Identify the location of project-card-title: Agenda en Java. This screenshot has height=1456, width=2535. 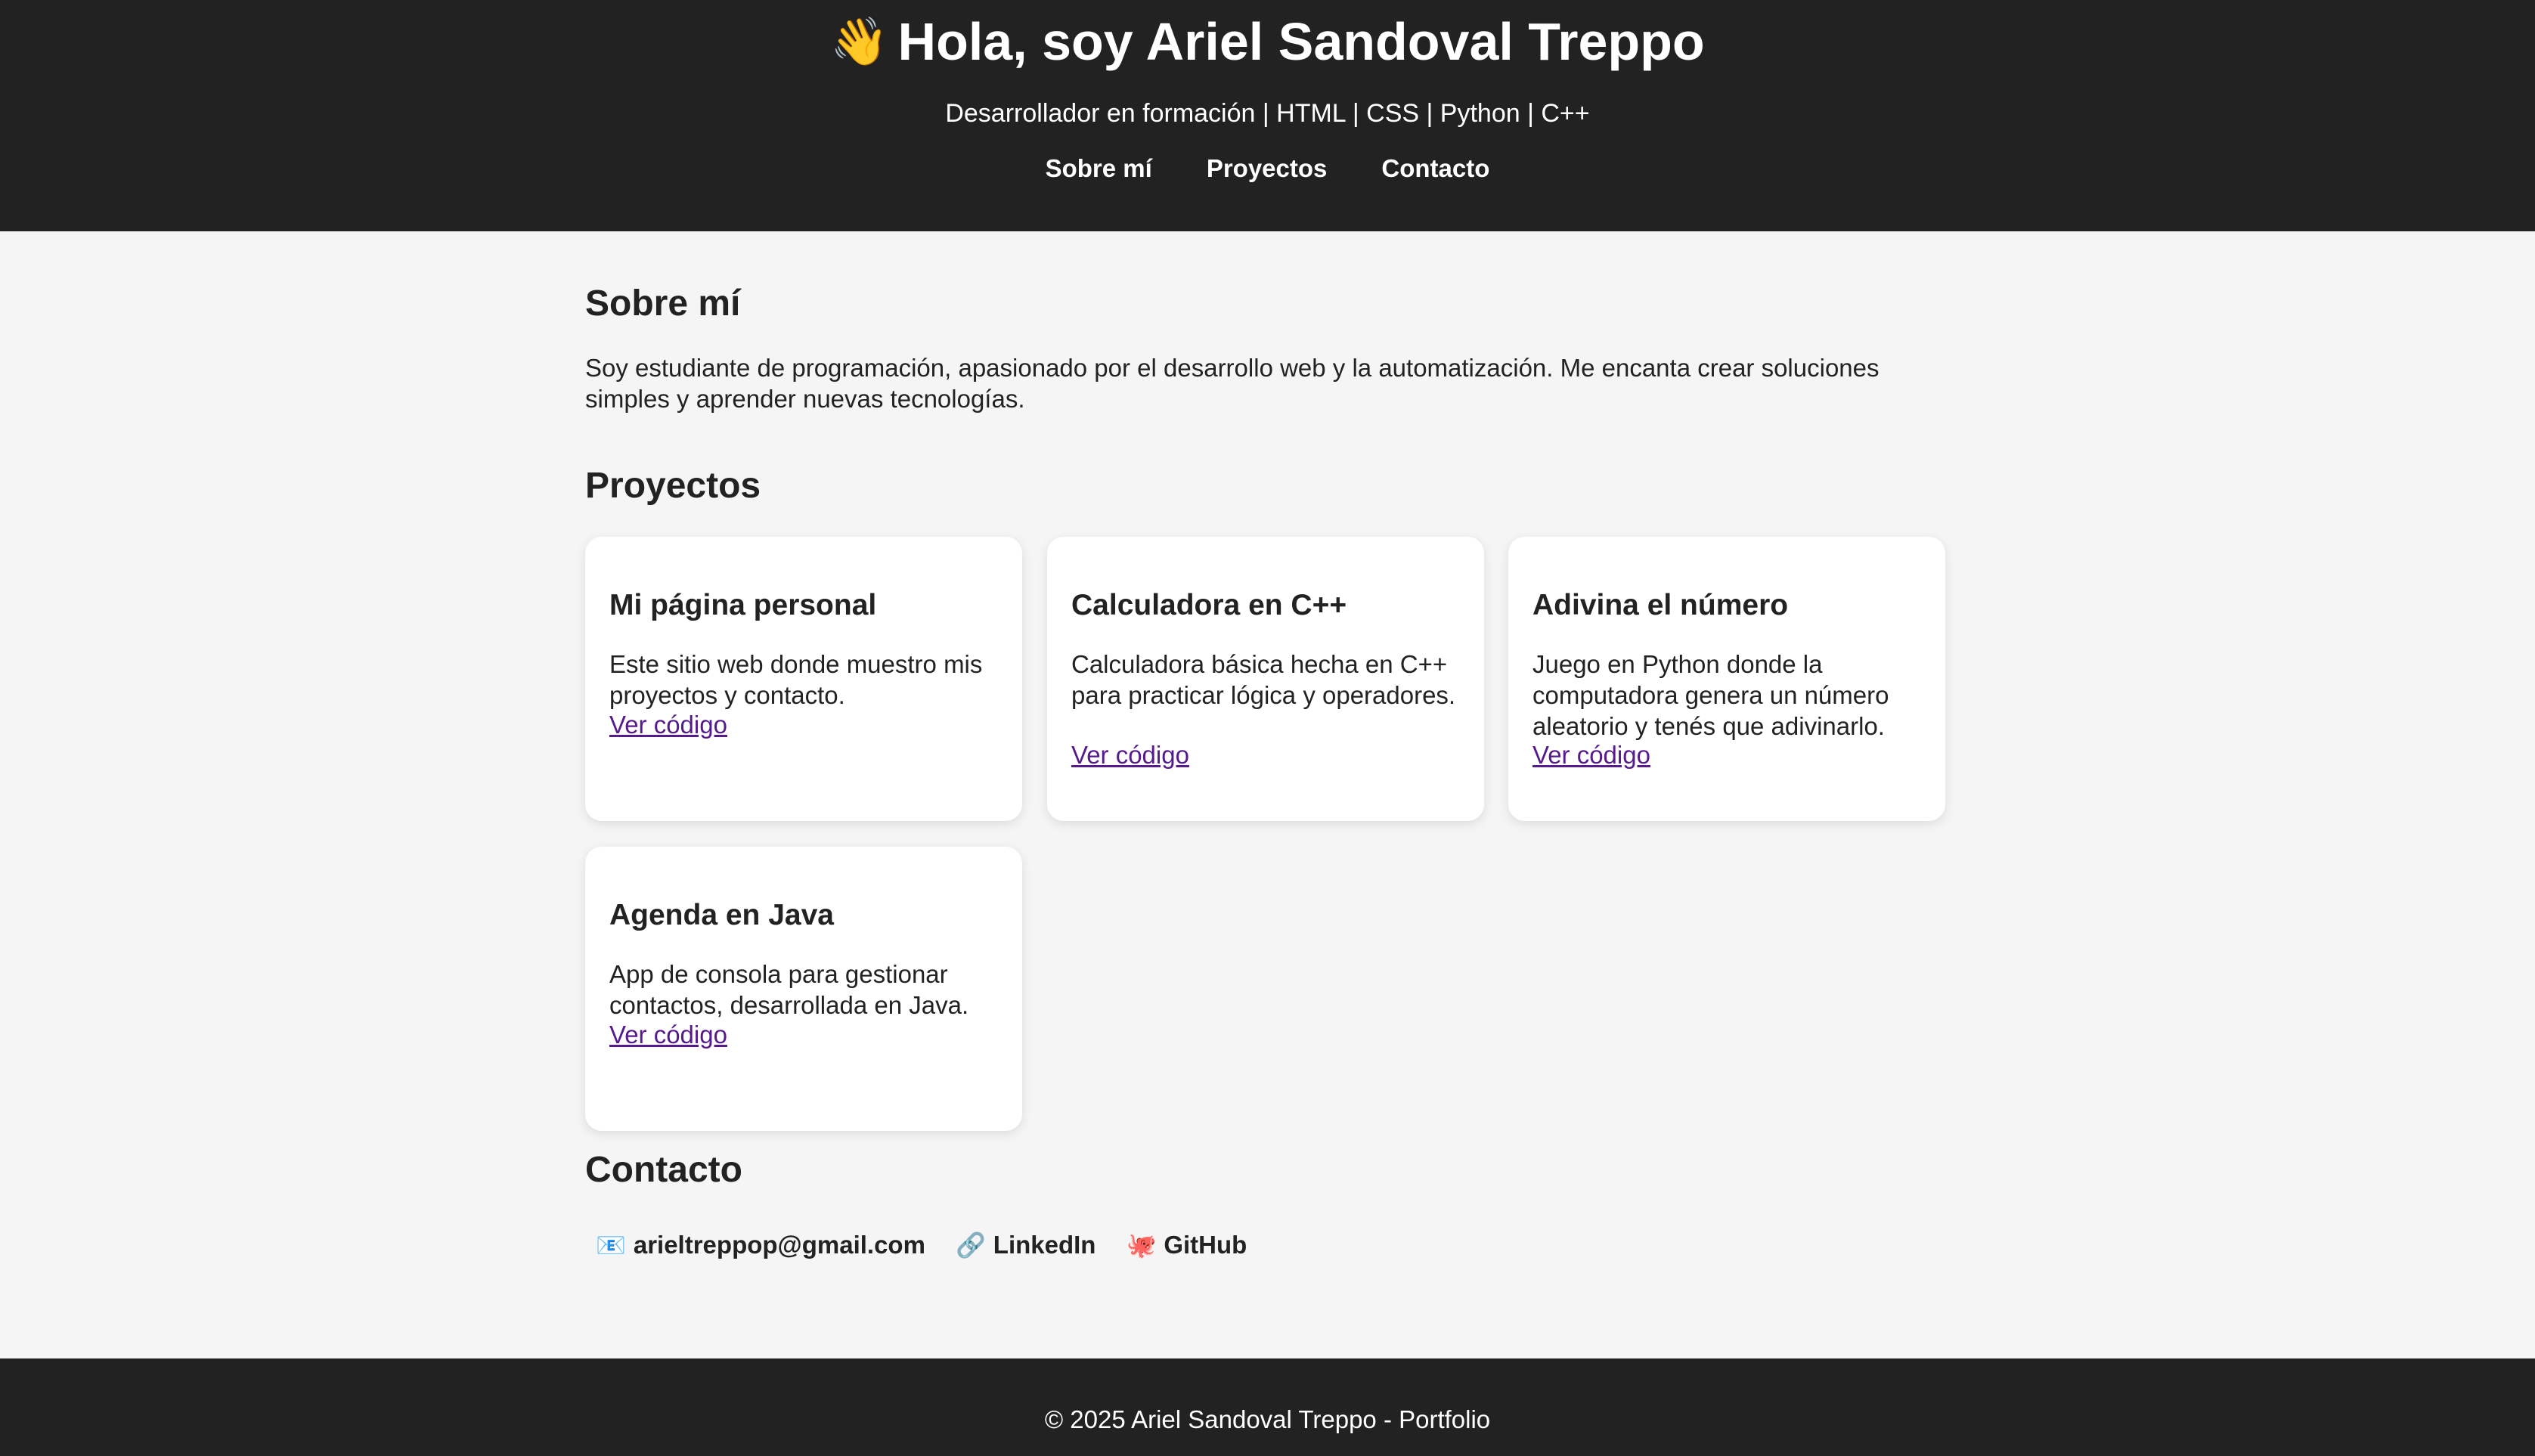
(722, 915).